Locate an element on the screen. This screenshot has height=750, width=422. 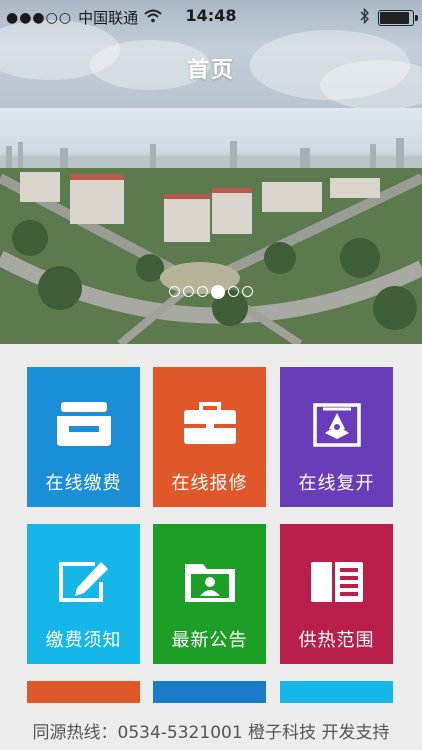
tile-online-payment: 在线缴费 is located at coordinates (83, 437).